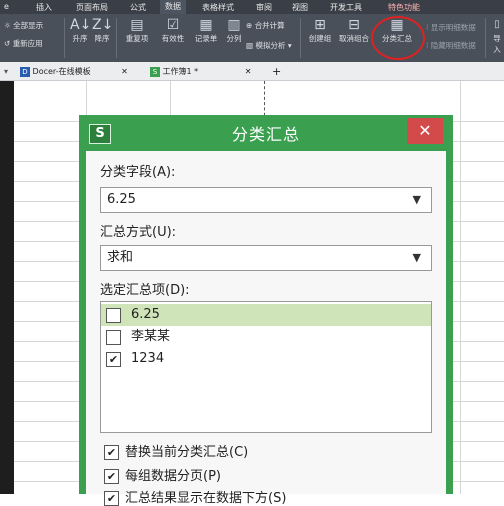 Image resolution: width=504 pixels, height=506 pixels. I want to click on menu-table-style: 表格样式, so click(218, 7).